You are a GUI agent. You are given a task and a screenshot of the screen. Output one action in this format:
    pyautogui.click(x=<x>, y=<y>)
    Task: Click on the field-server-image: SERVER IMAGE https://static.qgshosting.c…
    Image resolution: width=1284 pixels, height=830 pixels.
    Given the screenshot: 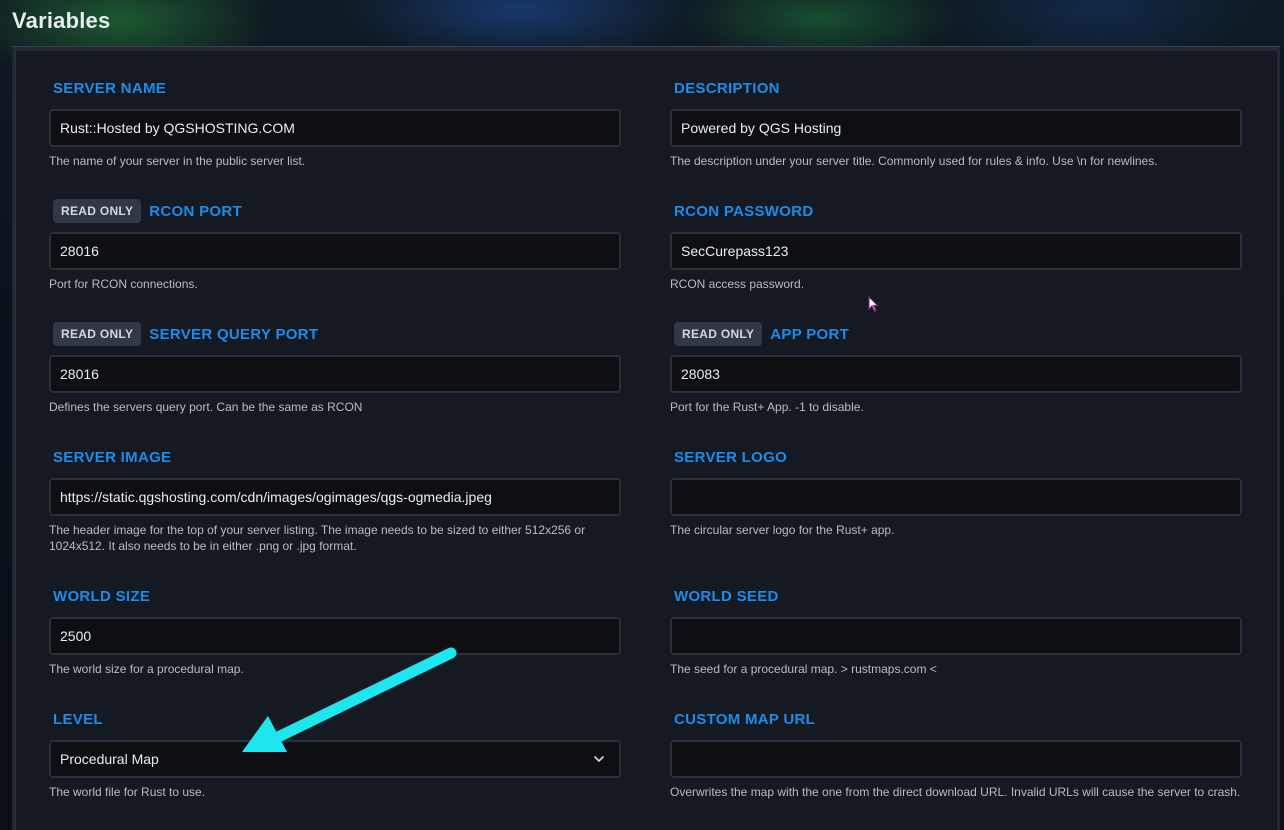 What is the action you would take?
    pyautogui.click(x=335, y=499)
    